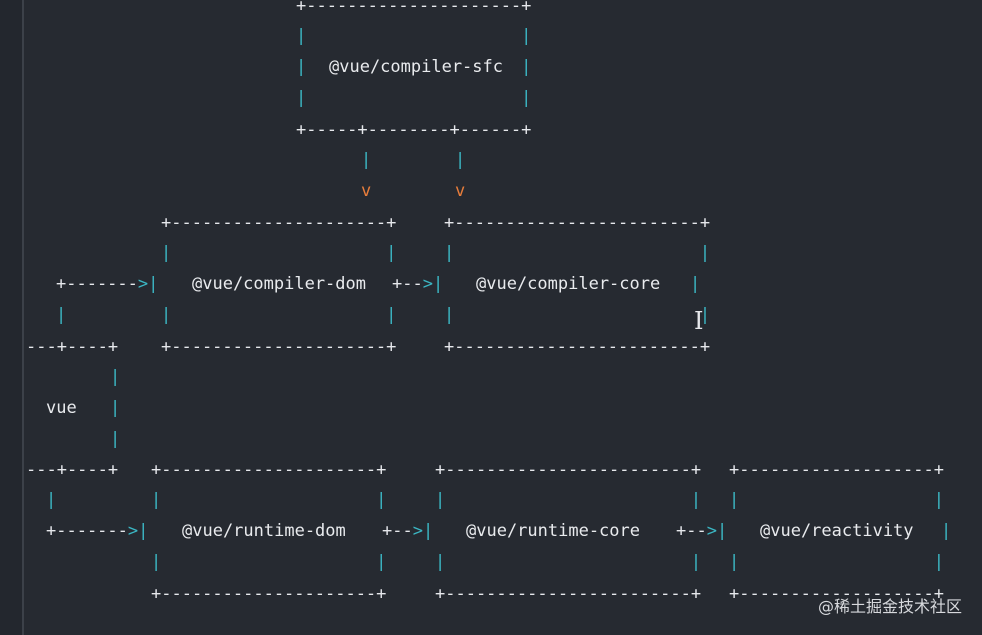  Describe the element at coordinates (837, 531) in the screenshot. I see `box-label-reactivity: @vue/reactivity` at that location.